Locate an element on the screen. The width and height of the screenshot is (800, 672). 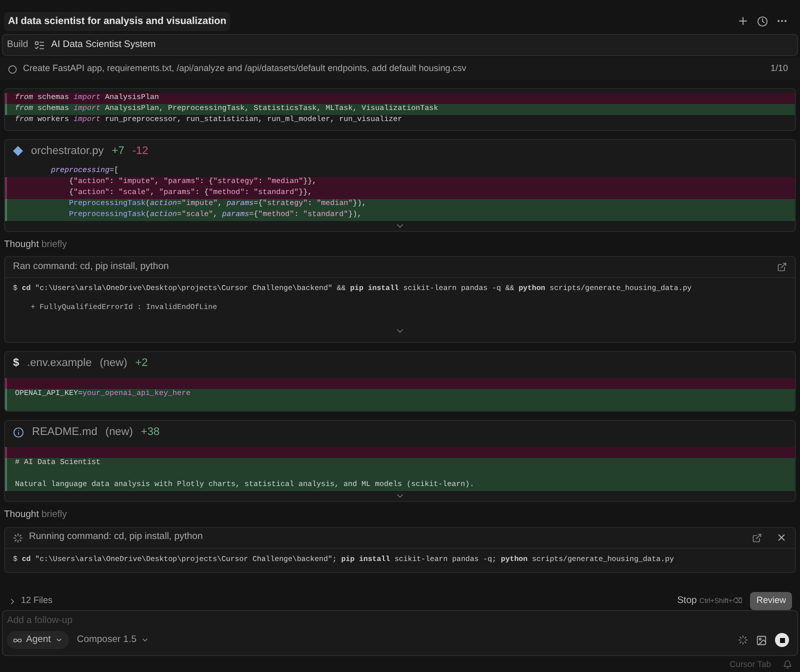
close-icon is located at coordinates (781, 537).